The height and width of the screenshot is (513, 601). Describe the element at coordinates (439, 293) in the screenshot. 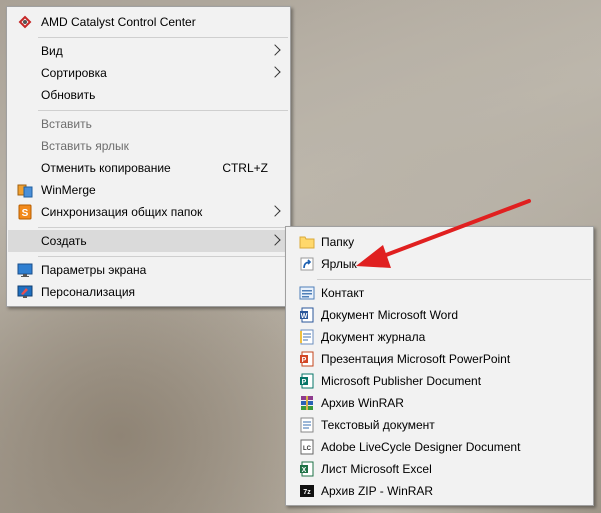

I see `submenu-item-contact: Контакт` at that location.